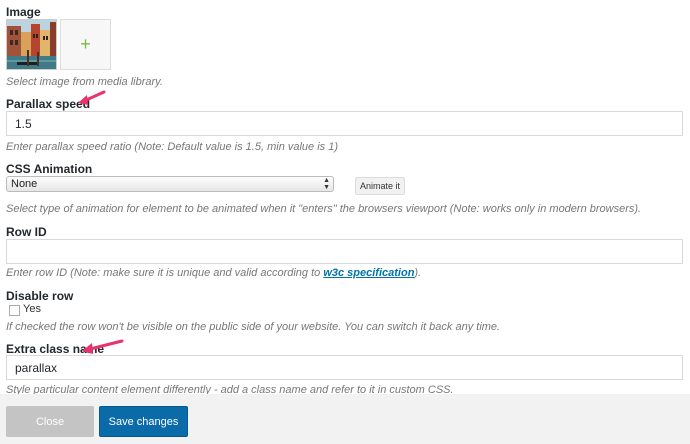  What do you see at coordinates (49, 169) in the screenshot?
I see `css-animation-label: CSS Animation` at bounding box center [49, 169].